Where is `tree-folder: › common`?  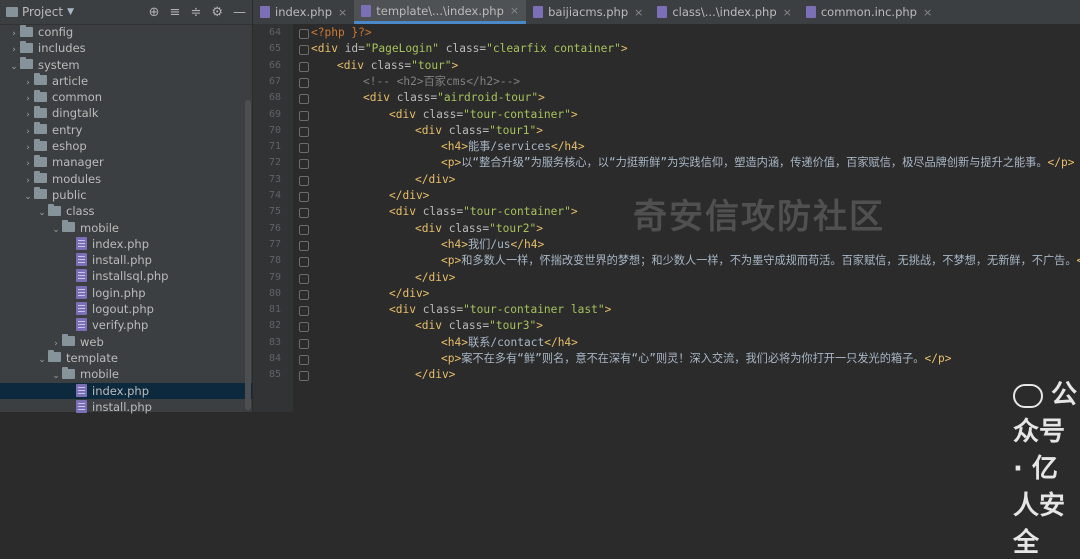
tree-folder: › common is located at coordinates (126, 97).